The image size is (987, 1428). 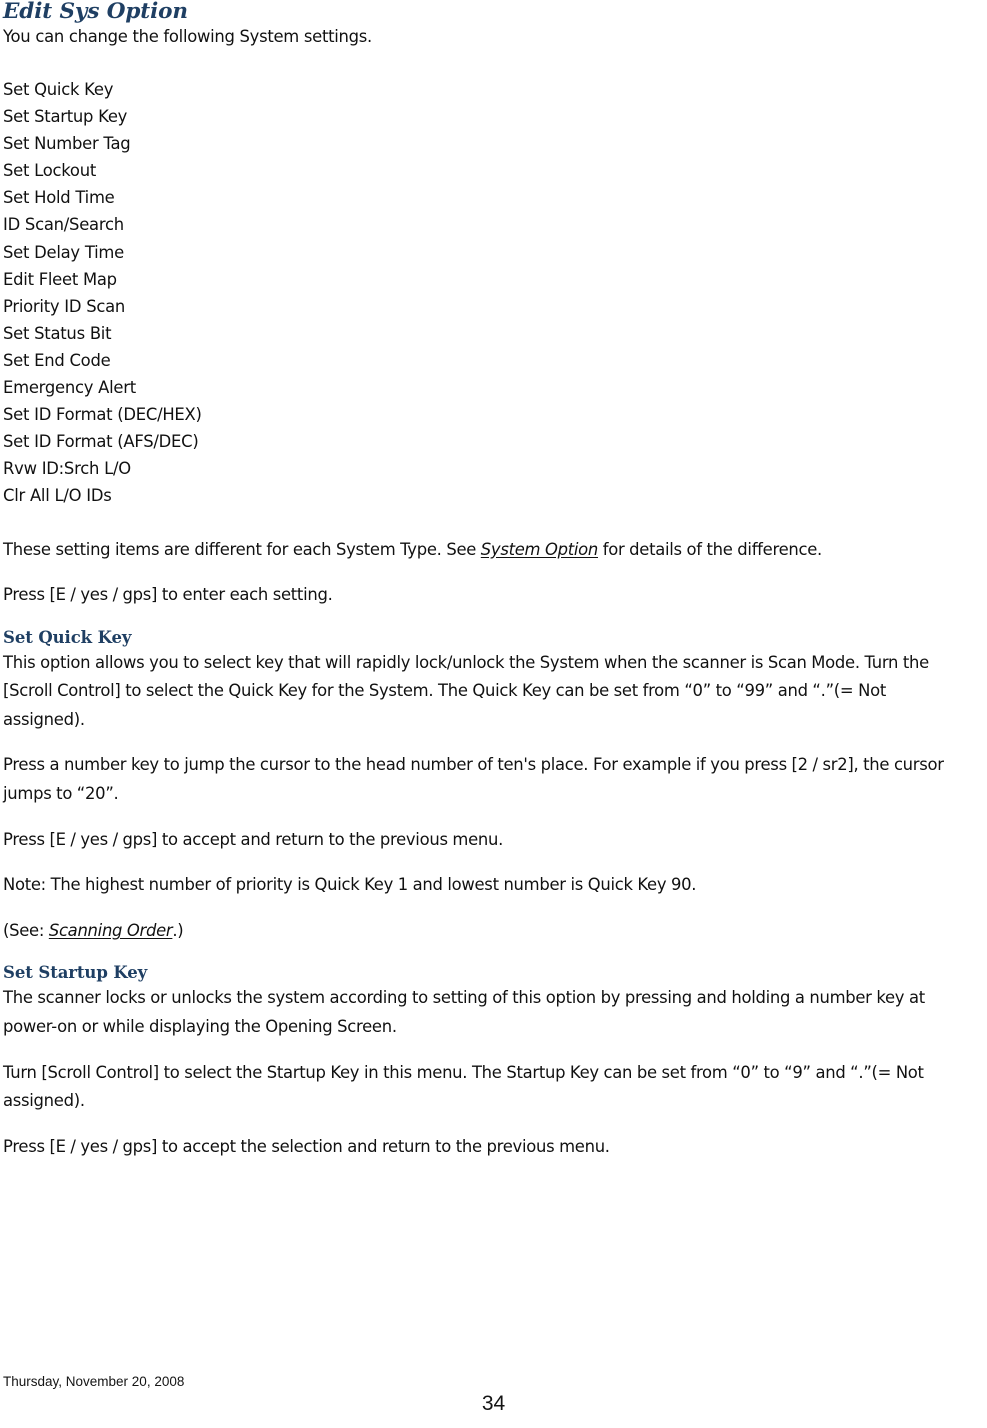 I want to click on section-heading-set-quick-key: Set Quick Key, so click(x=67, y=637).